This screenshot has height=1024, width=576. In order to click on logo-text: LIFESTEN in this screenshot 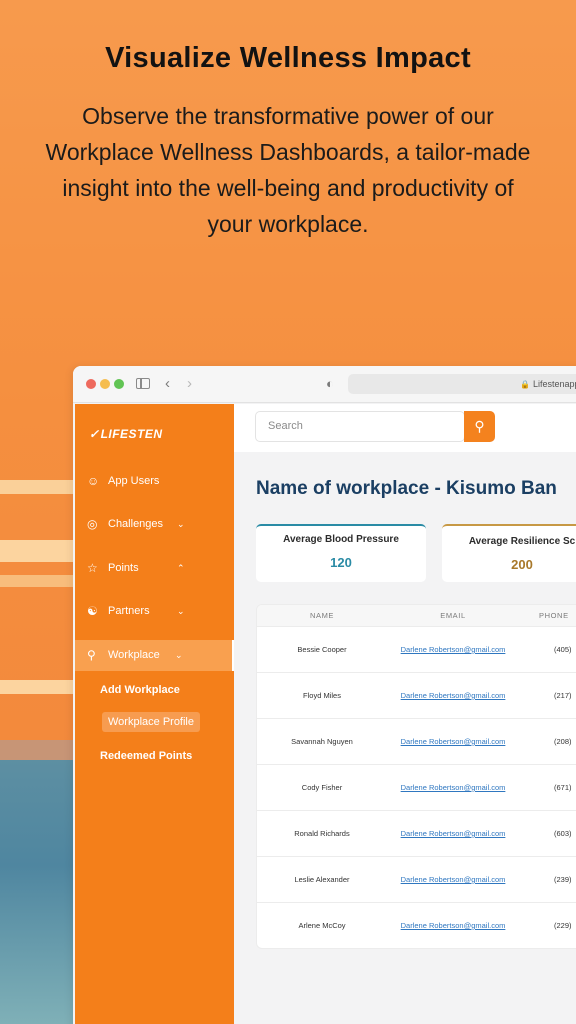, I will do `click(131, 434)`.